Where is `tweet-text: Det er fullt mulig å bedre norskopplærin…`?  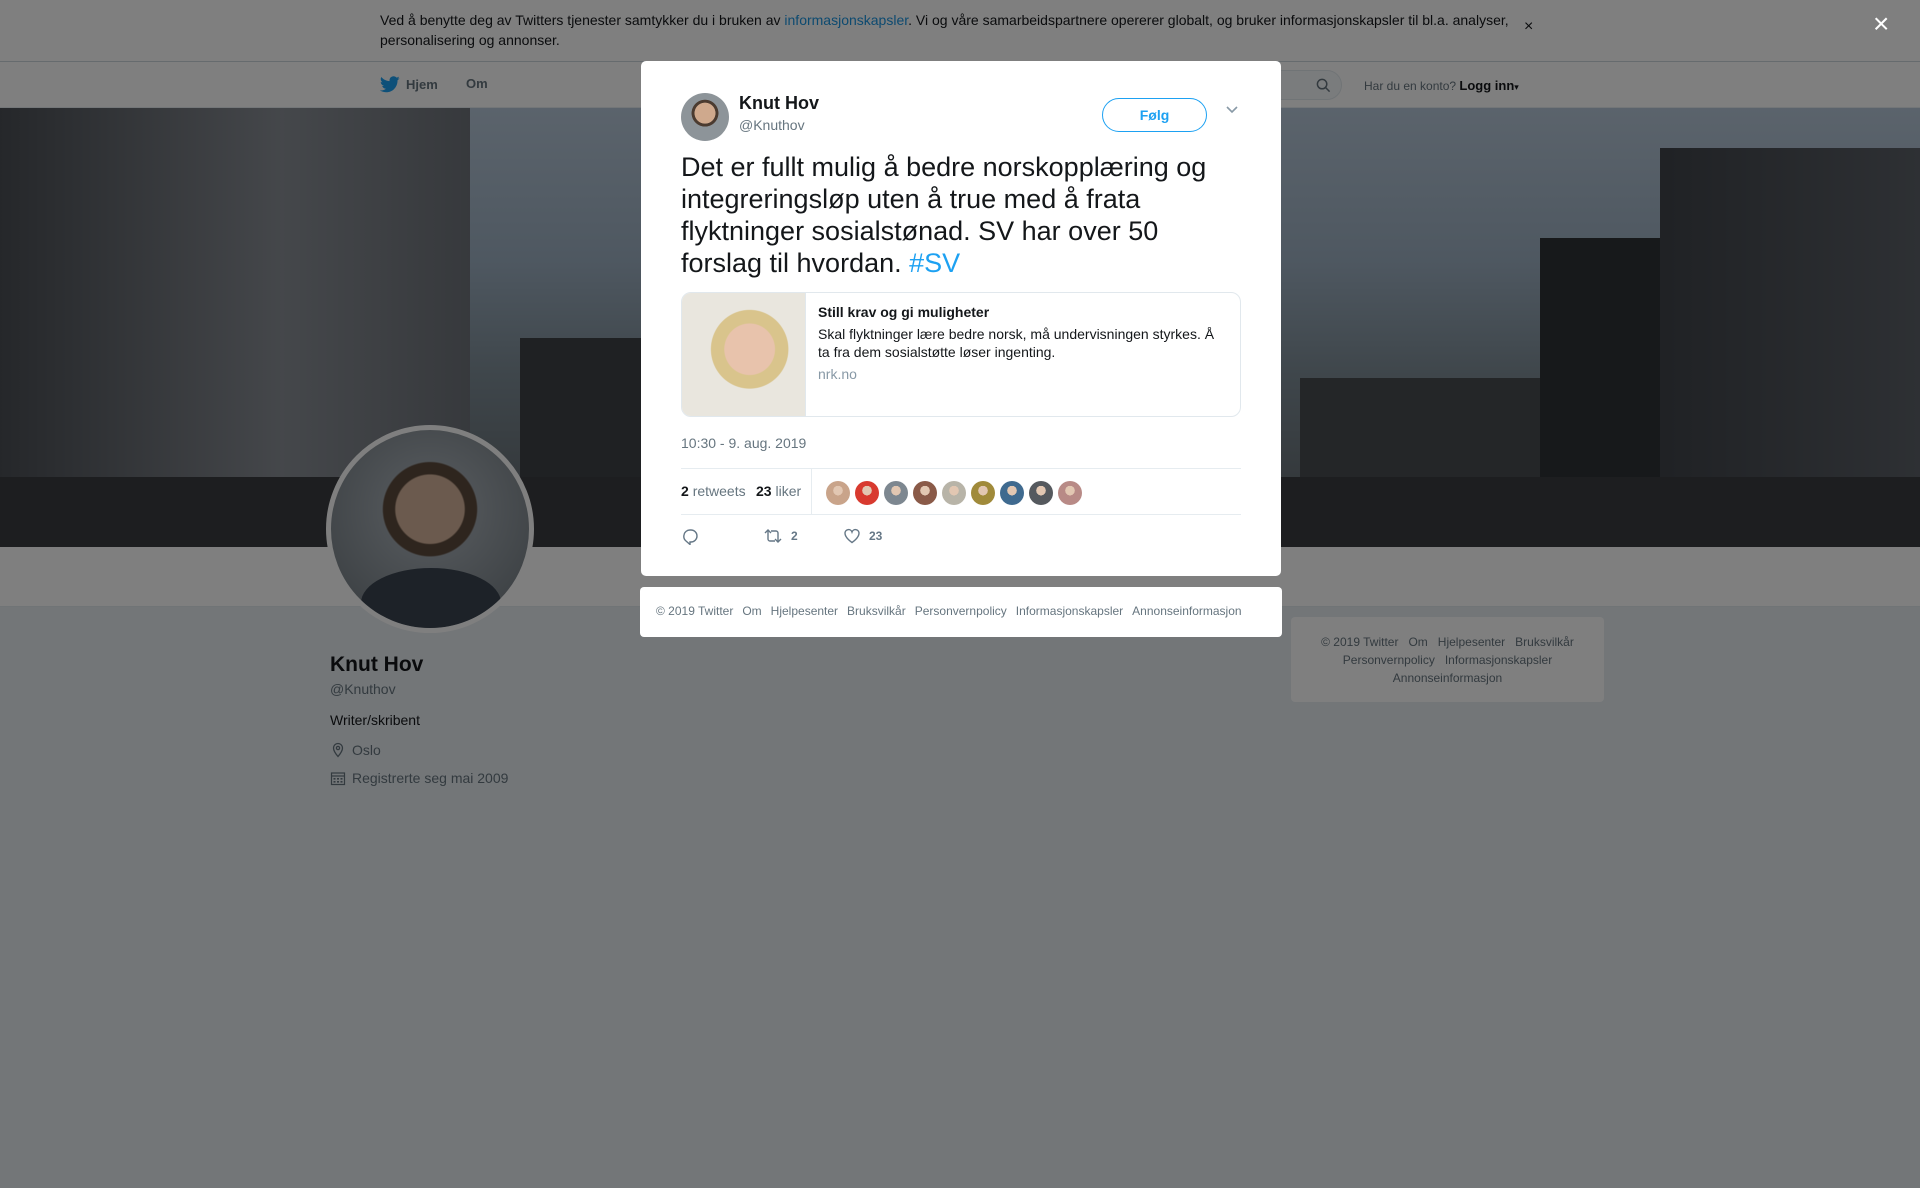 tweet-text: Det er fullt mulig å bedre norskopplærin… is located at coordinates (961, 215).